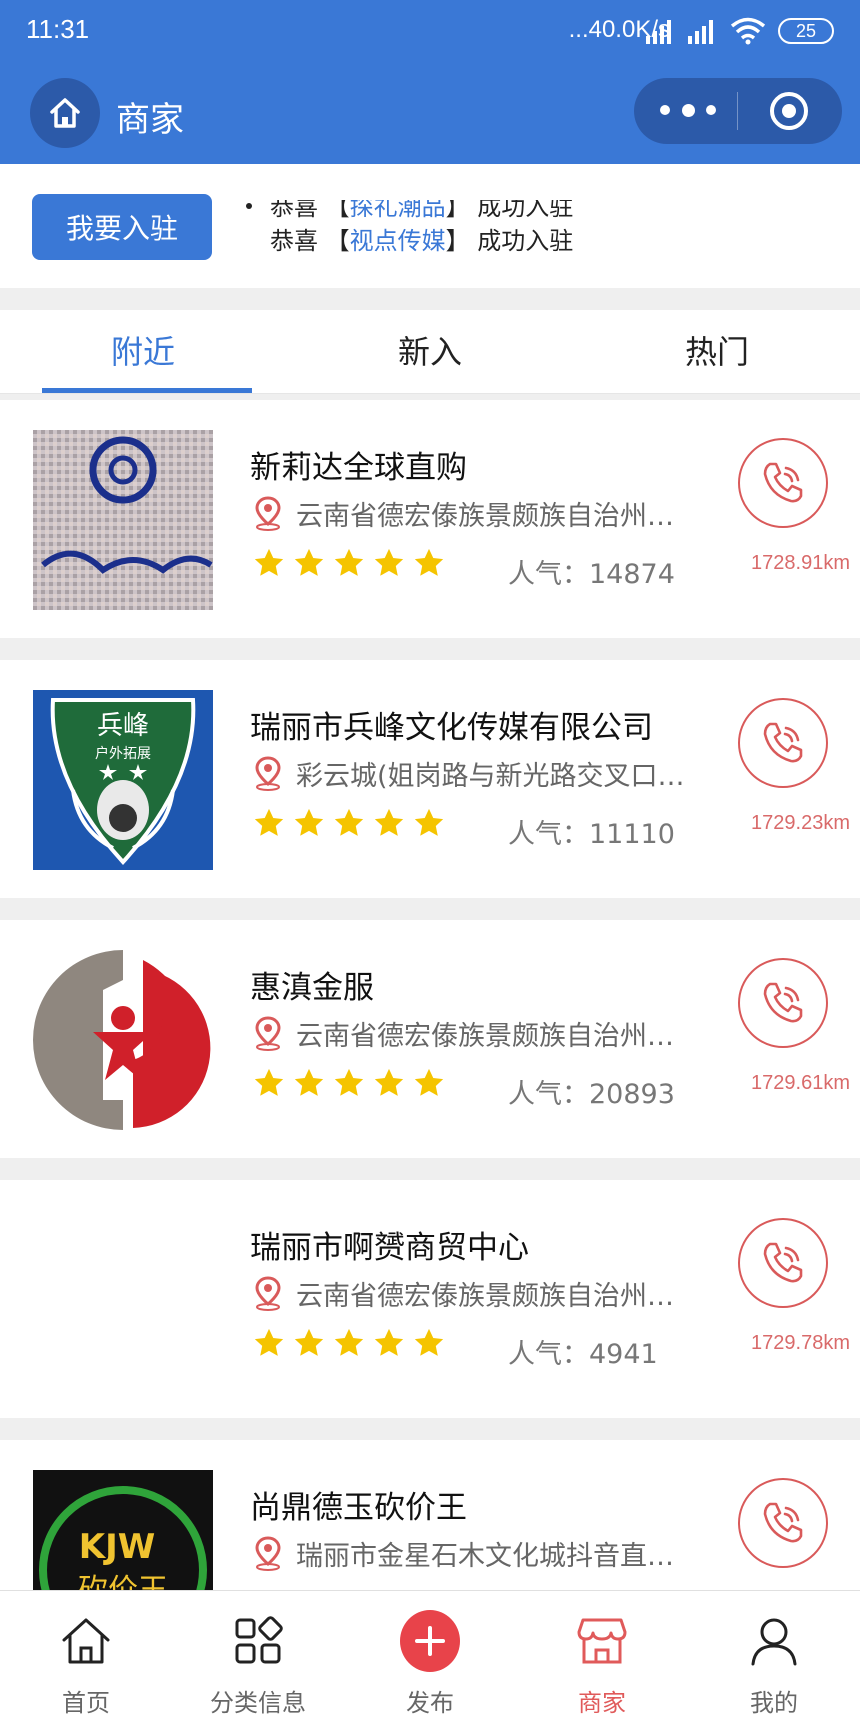 The image size is (860, 1720). Describe the element at coordinates (147, 390) in the screenshot. I see `tab-indicator` at that location.